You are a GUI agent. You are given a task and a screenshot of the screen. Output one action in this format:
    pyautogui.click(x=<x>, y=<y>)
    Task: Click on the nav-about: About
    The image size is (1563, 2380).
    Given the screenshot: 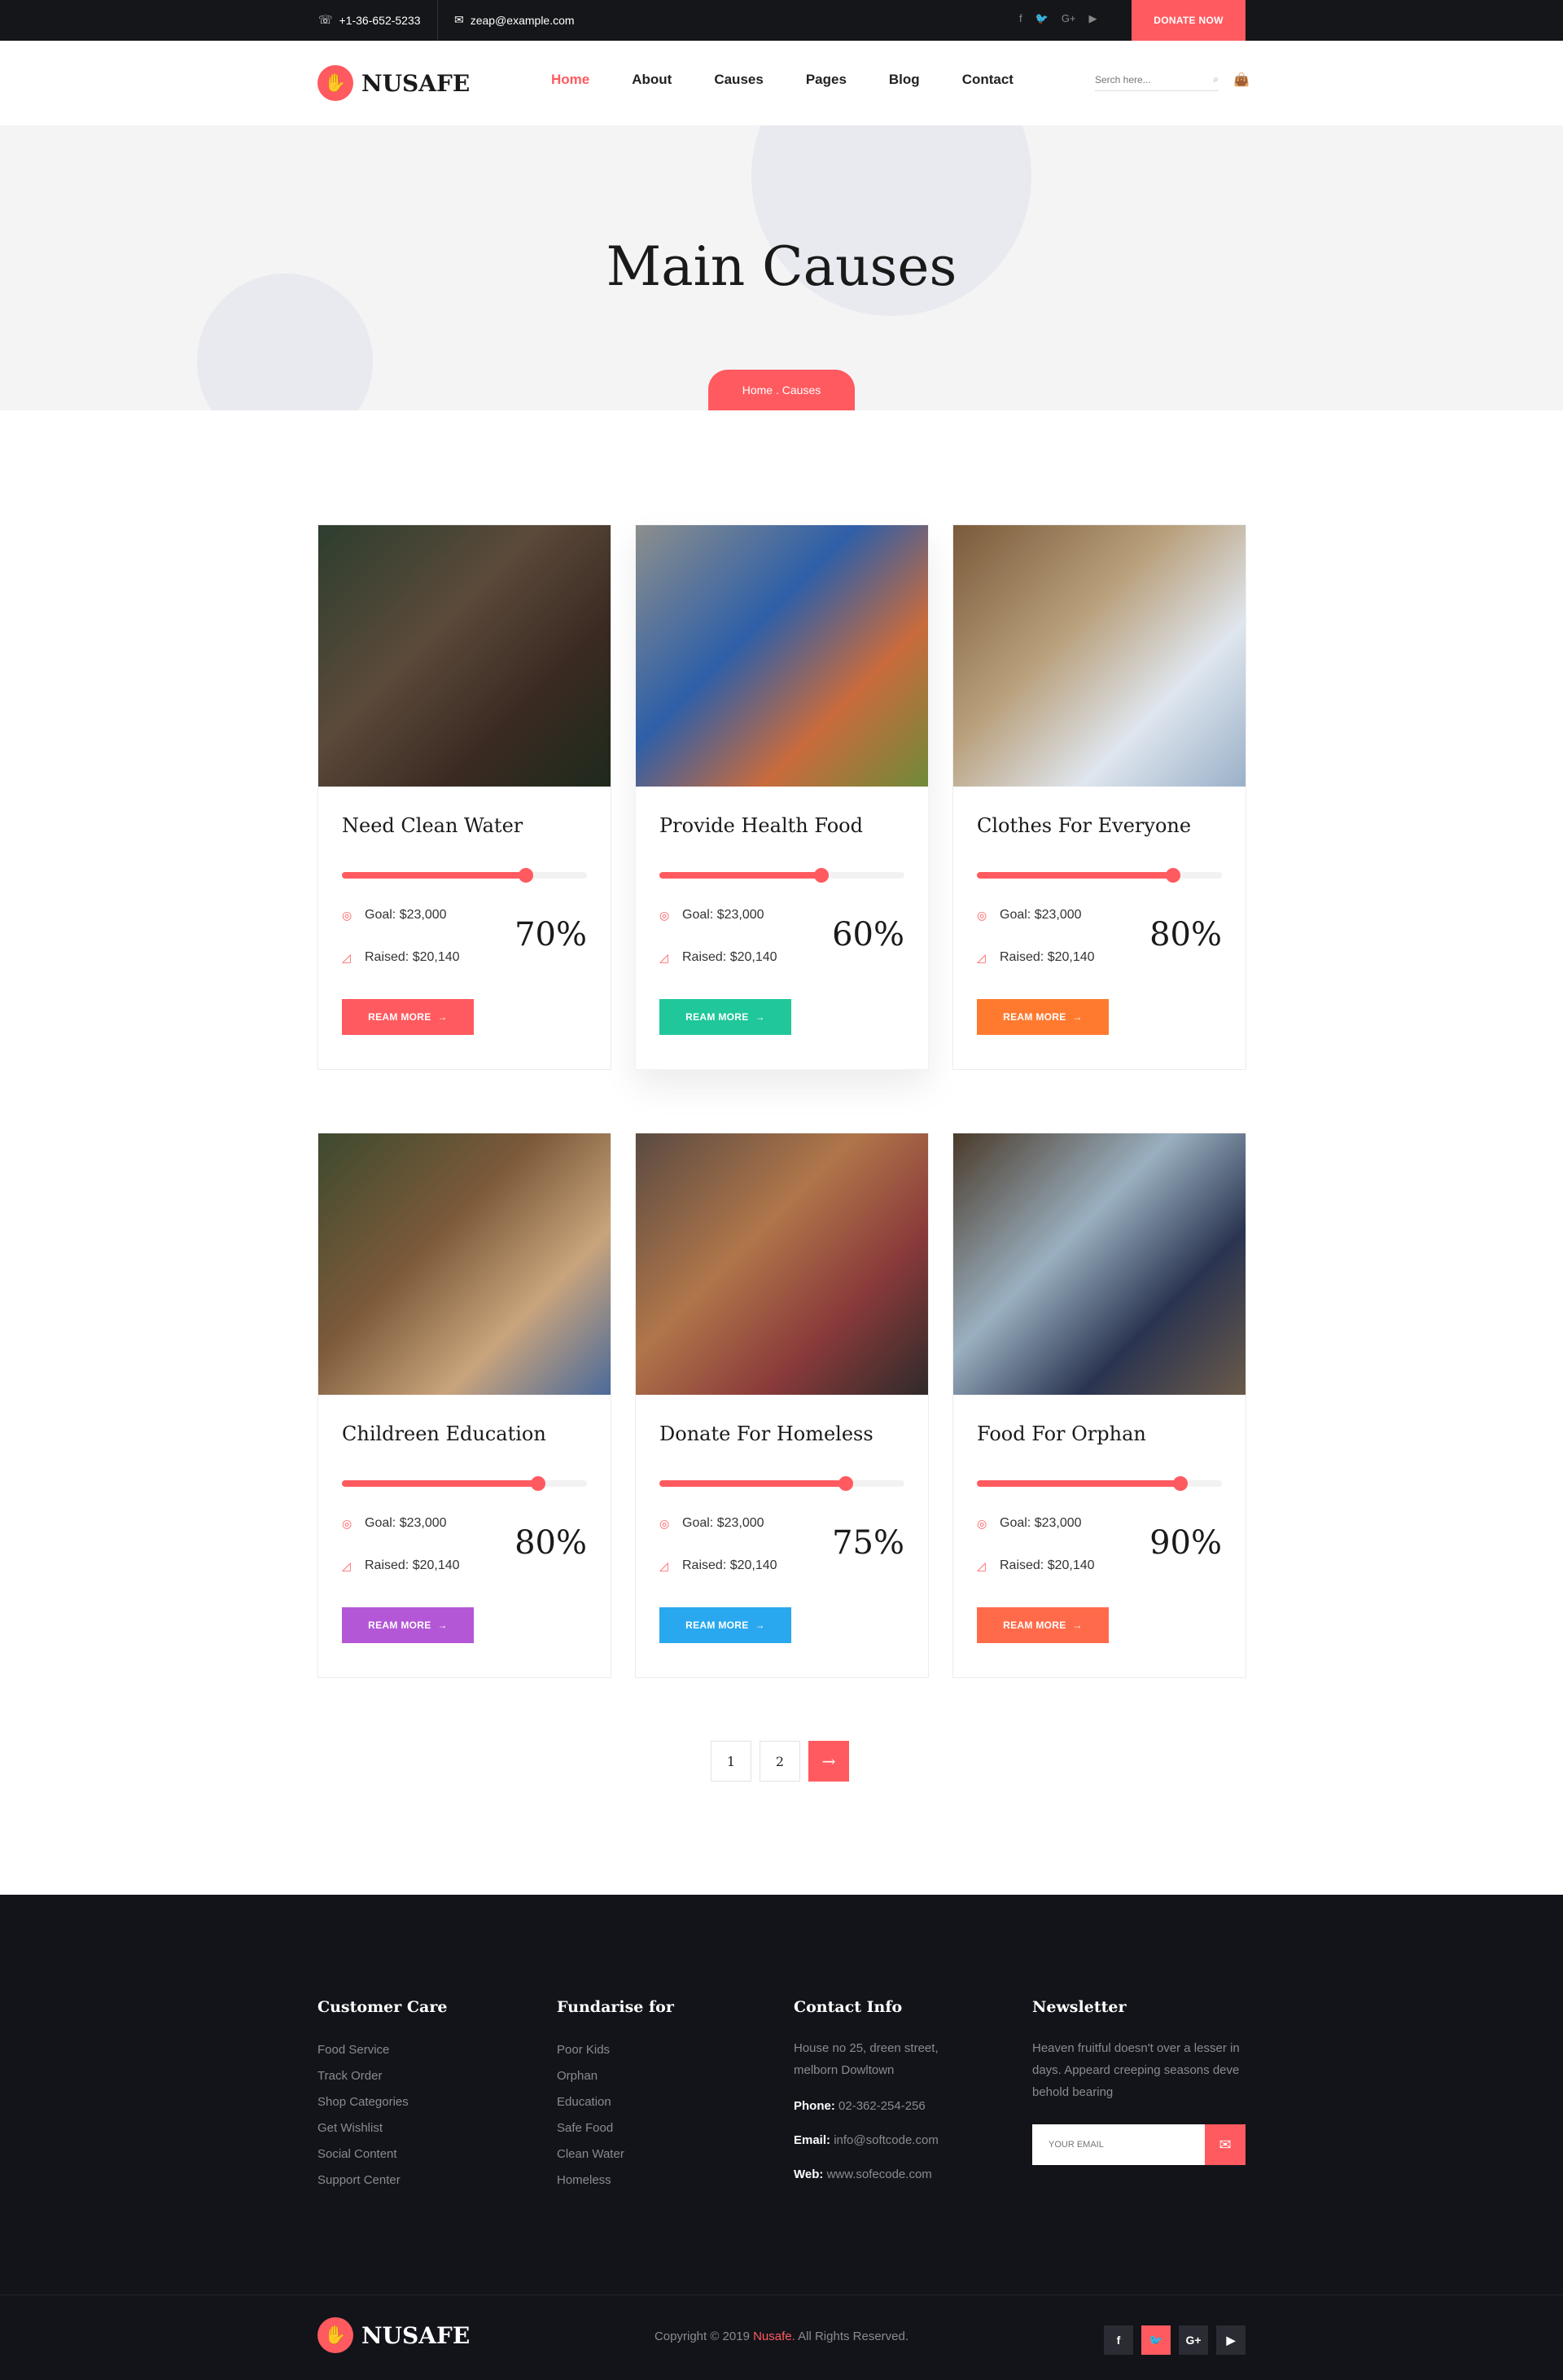 What is the action you would take?
    pyautogui.click(x=652, y=80)
    